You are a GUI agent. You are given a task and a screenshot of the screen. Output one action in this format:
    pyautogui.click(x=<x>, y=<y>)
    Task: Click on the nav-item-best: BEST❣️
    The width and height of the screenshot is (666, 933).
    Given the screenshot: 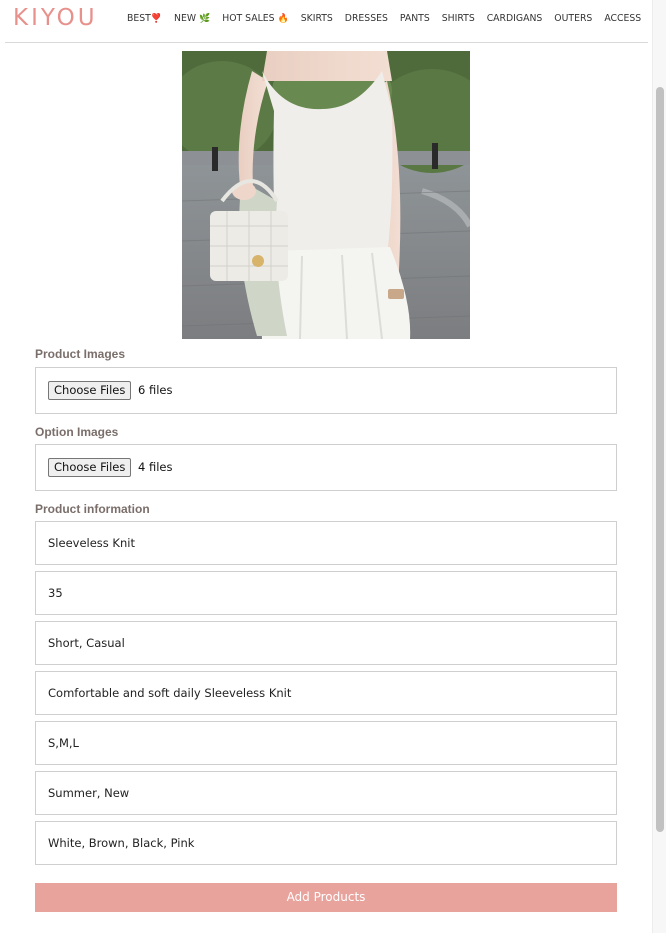 What is the action you would take?
    pyautogui.click(x=144, y=18)
    